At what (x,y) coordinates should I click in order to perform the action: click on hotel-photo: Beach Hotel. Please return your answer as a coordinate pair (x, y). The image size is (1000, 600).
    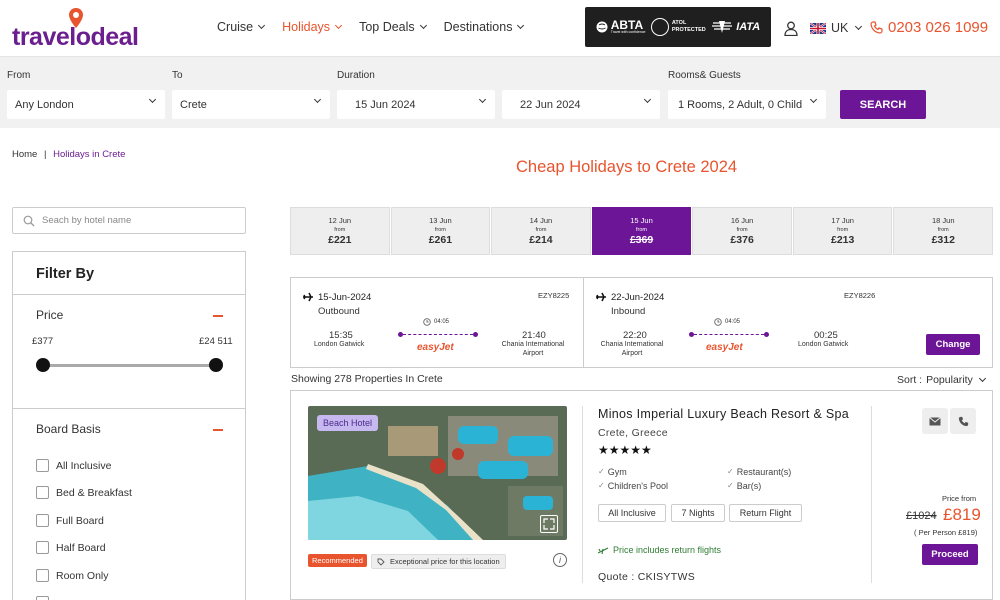
    Looking at the image, I should click on (437, 473).